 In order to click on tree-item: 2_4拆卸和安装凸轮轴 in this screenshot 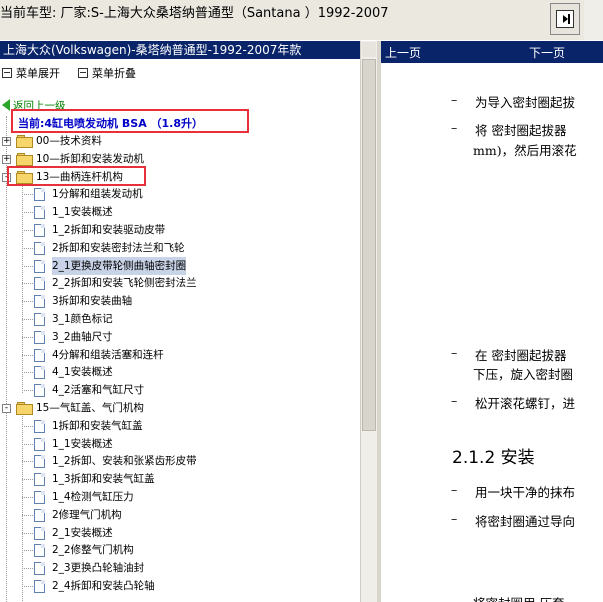, I will do `click(103, 586)`.